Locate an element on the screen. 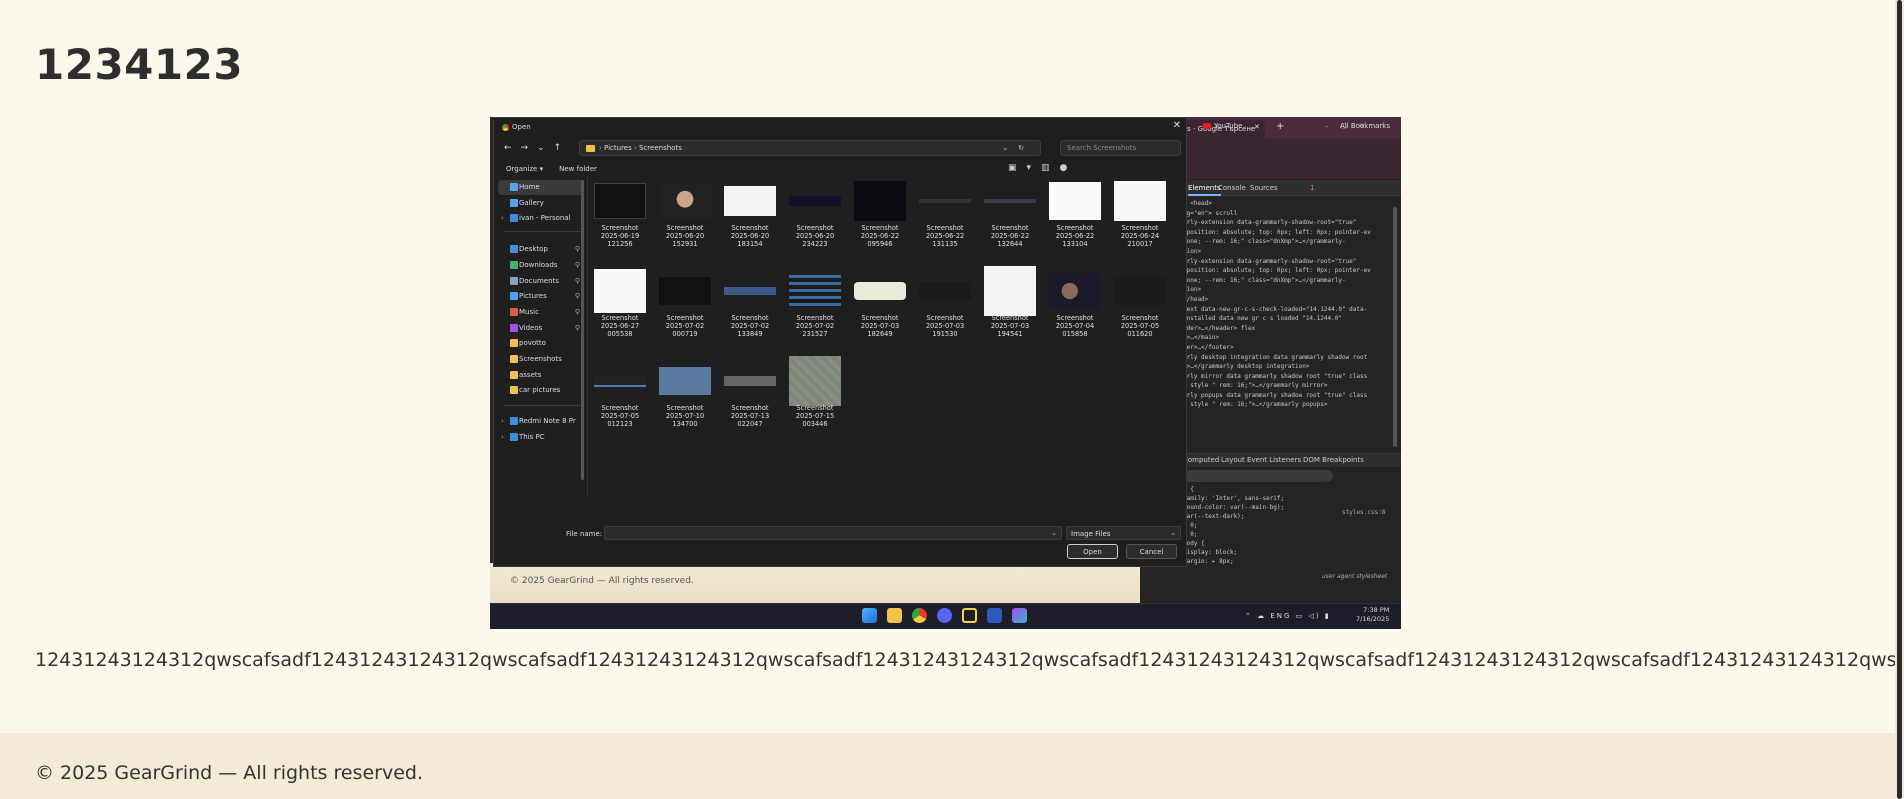  nav-item: car pictures is located at coordinates (541, 390).